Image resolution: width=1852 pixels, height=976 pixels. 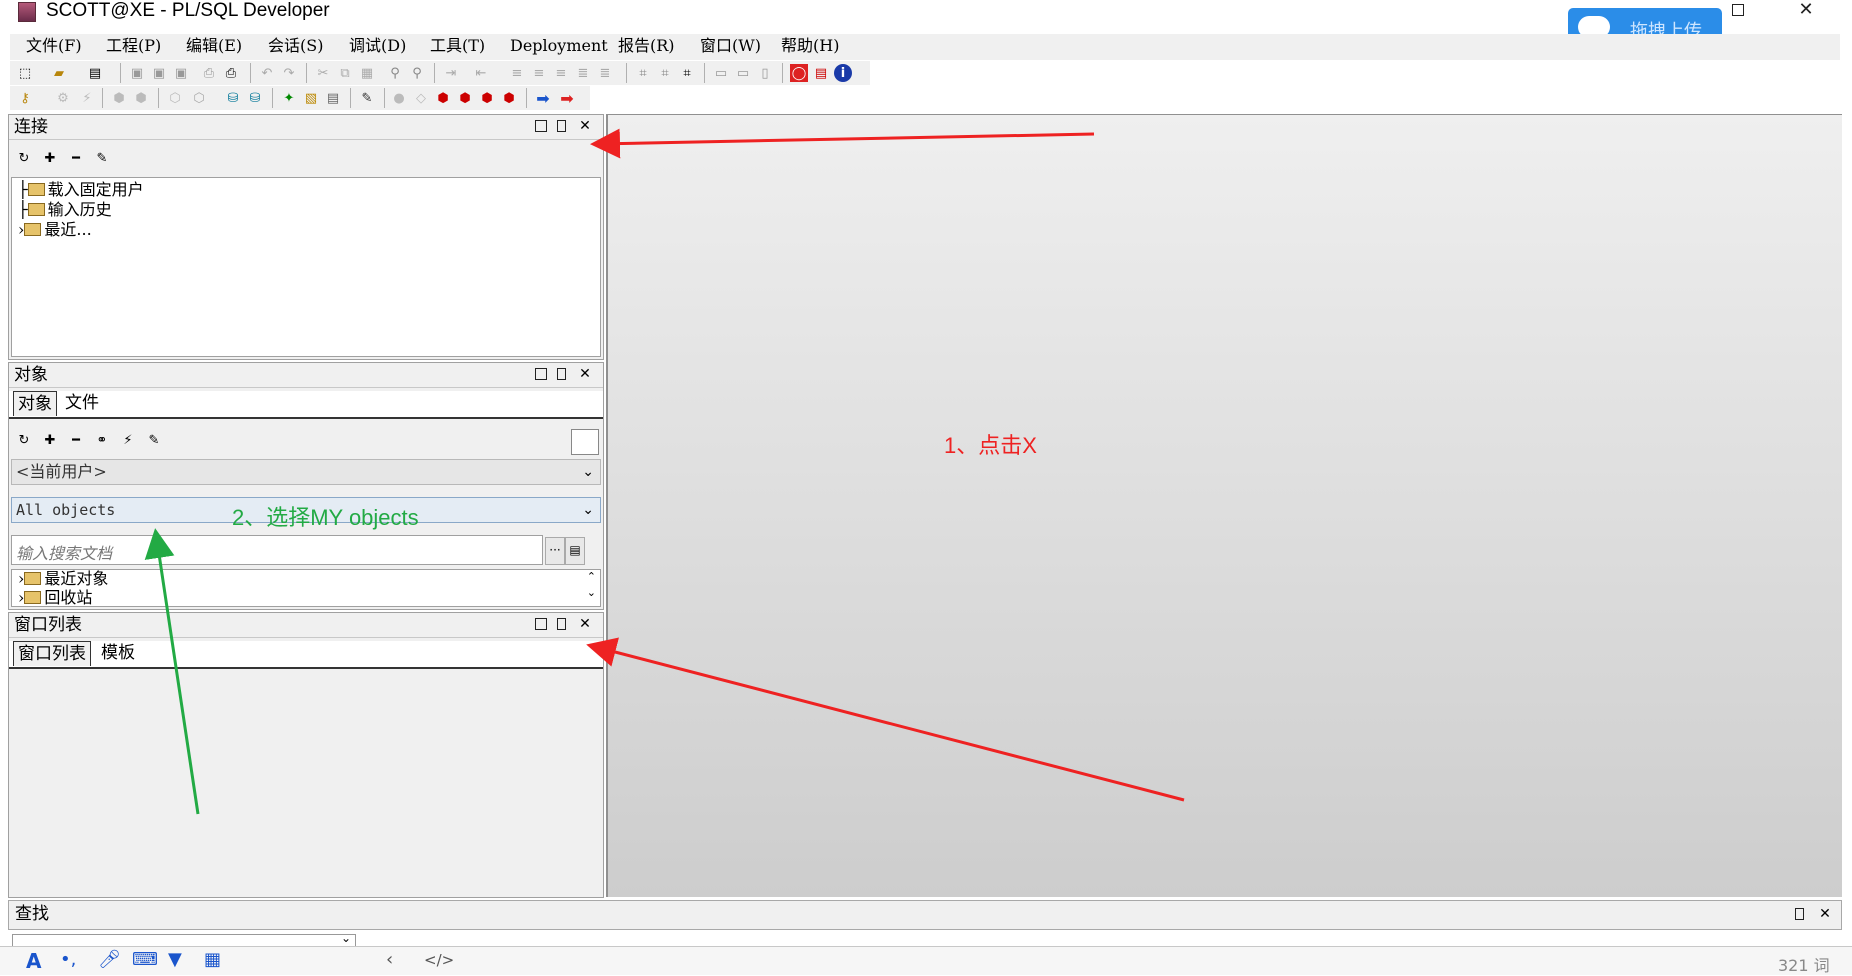 What do you see at coordinates (439, 960) in the screenshot?
I see `code-icon: </>` at bounding box center [439, 960].